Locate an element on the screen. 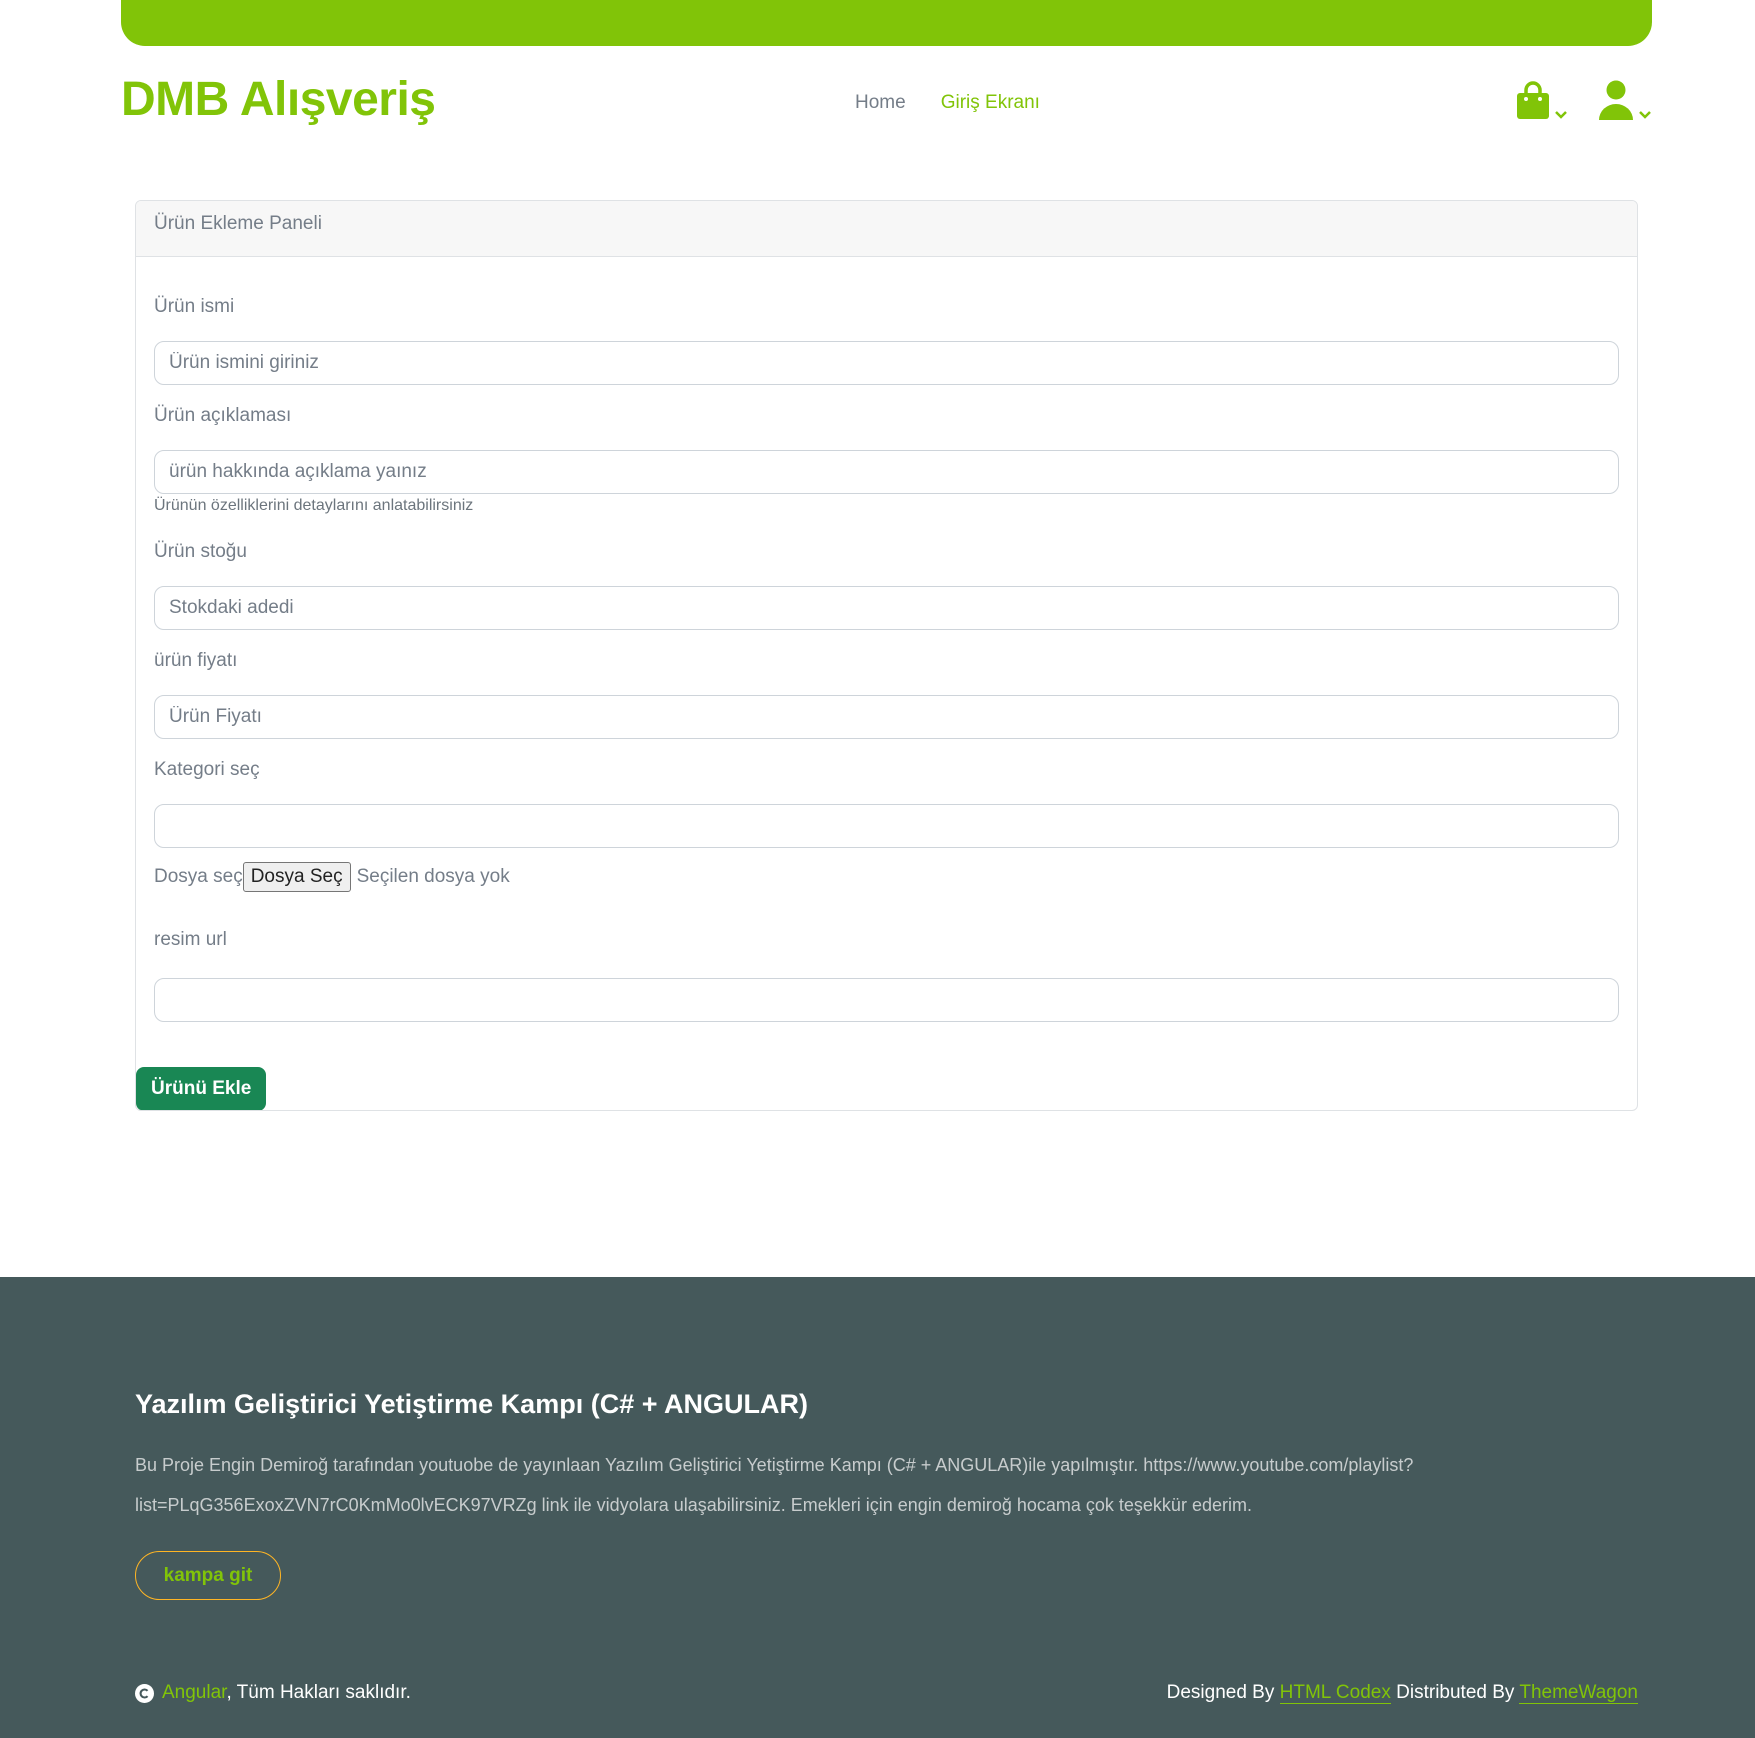 The width and height of the screenshot is (1755, 1738). product-stock-label: Ürün stoğu is located at coordinates (200, 551).